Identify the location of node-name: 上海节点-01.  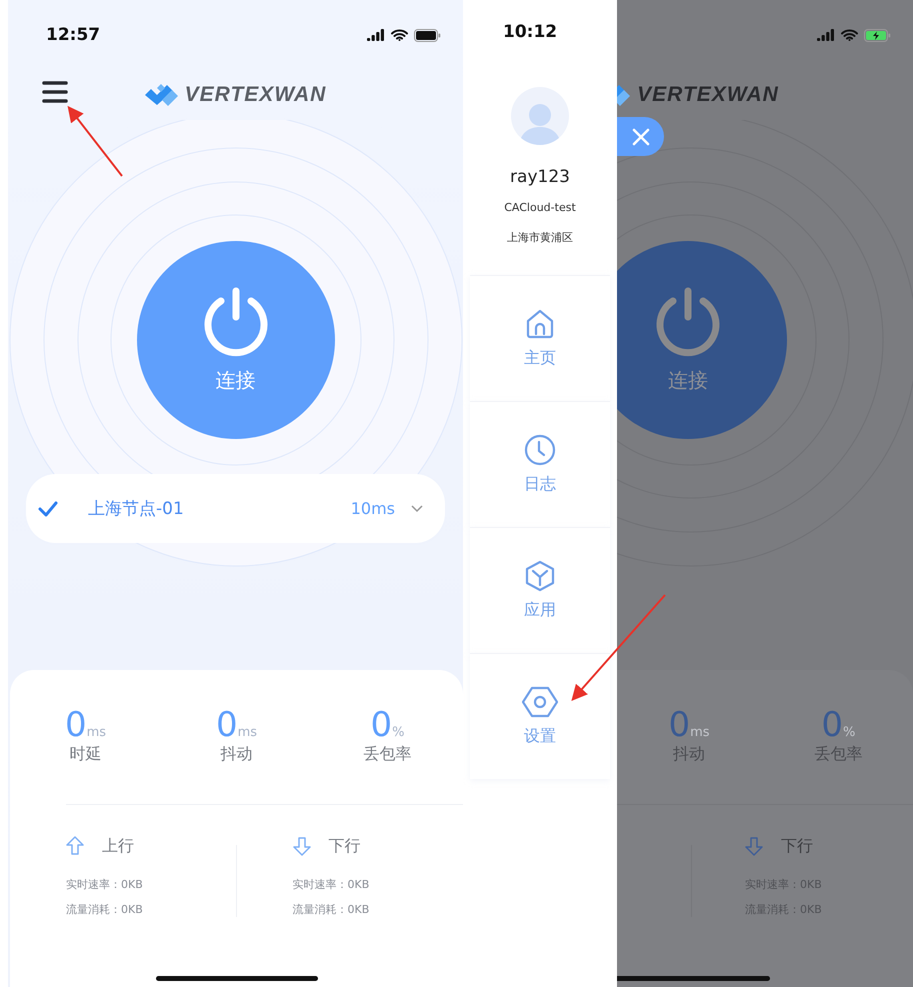
(136, 509).